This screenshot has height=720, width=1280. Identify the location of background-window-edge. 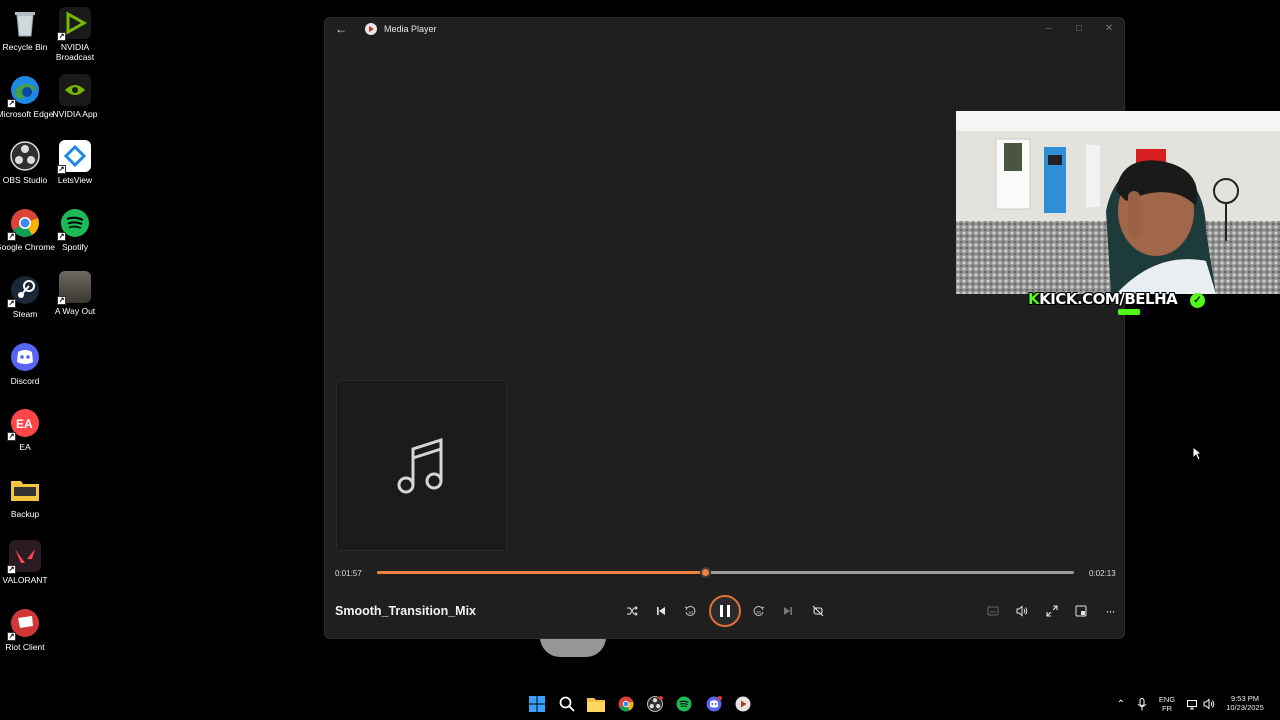
(573, 647).